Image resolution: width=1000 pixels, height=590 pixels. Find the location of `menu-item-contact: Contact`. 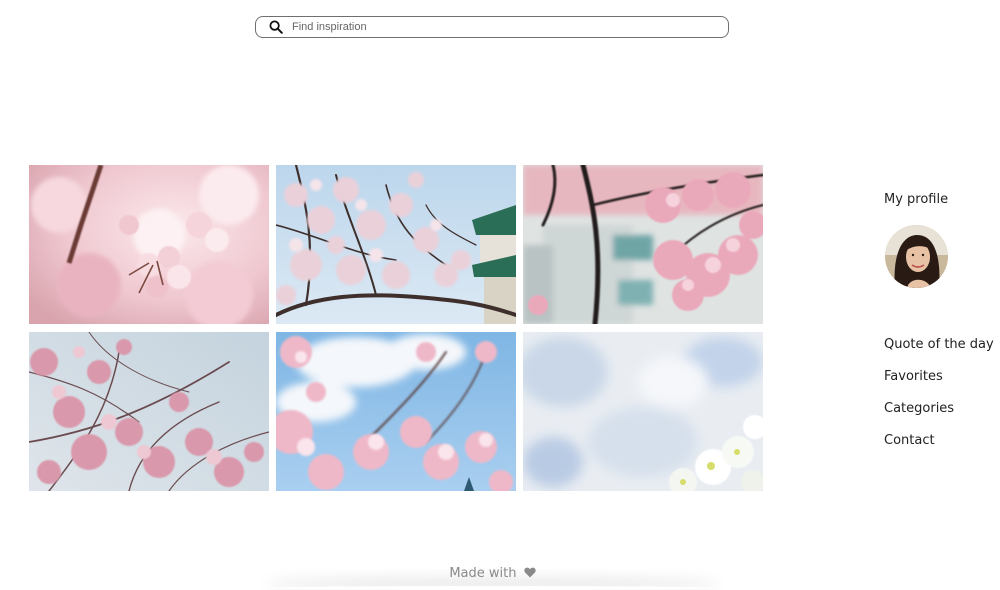

menu-item-contact: Contact is located at coordinates (939, 448).